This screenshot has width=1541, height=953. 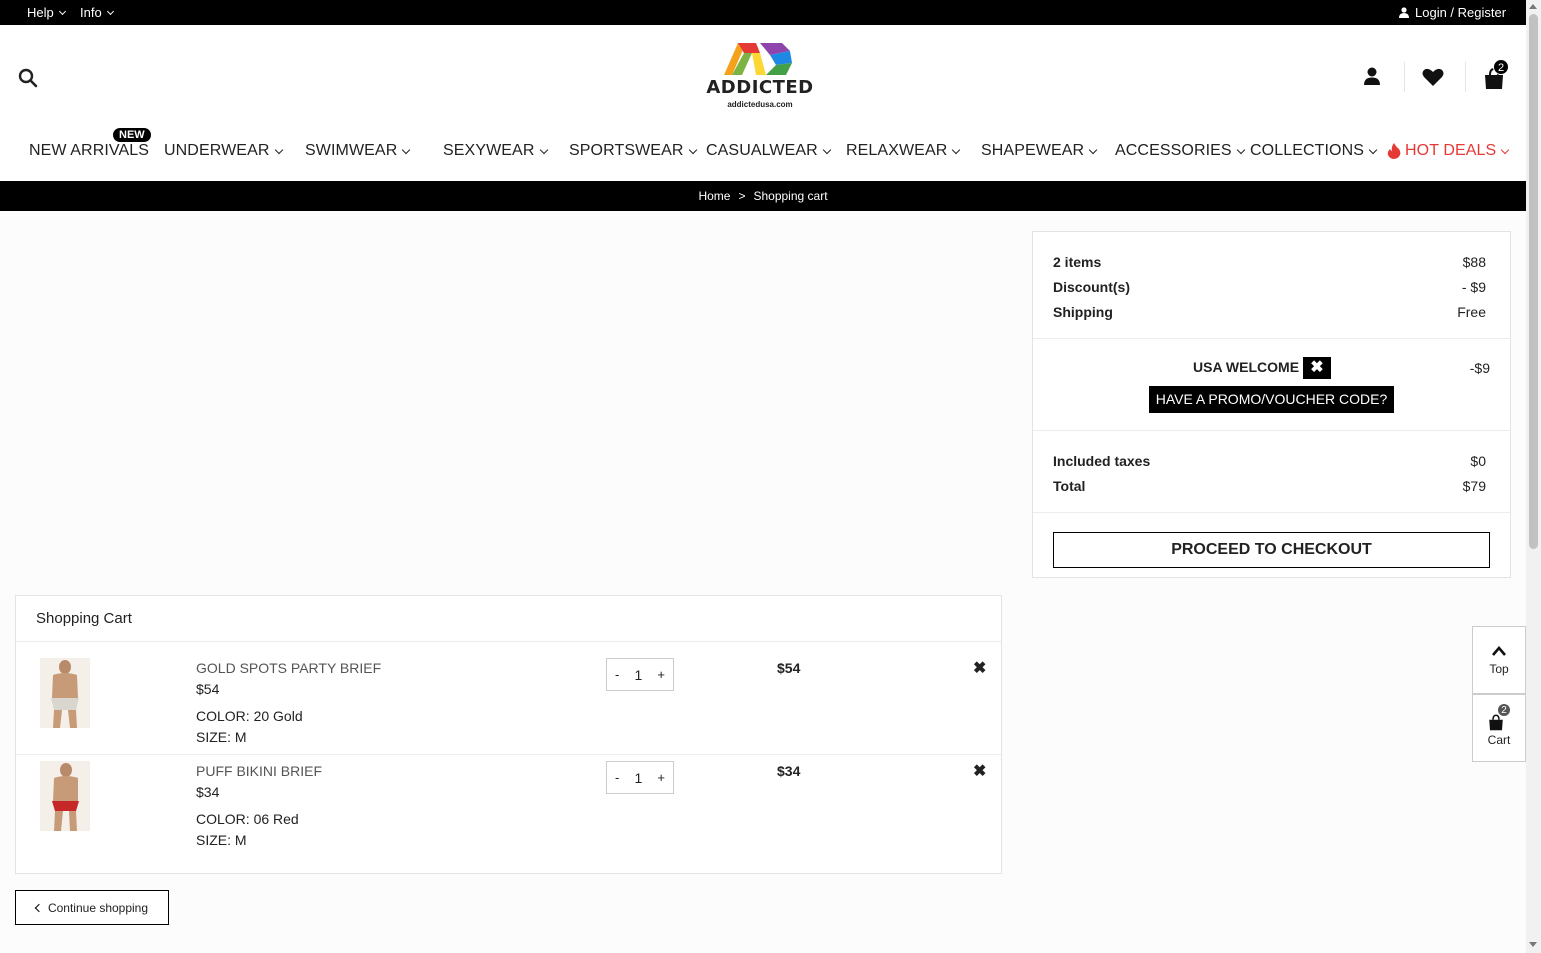 What do you see at coordinates (208, 689) in the screenshot?
I see `product-unit-price: $54` at bounding box center [208, 689].